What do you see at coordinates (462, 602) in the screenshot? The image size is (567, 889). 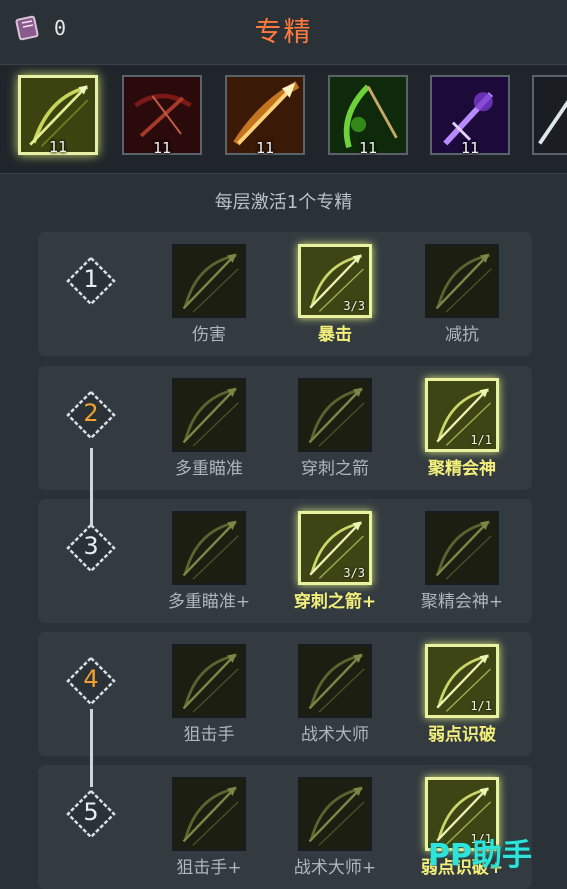 I see `skill-label: 聚精会神+` at bounding box center [462, 602].